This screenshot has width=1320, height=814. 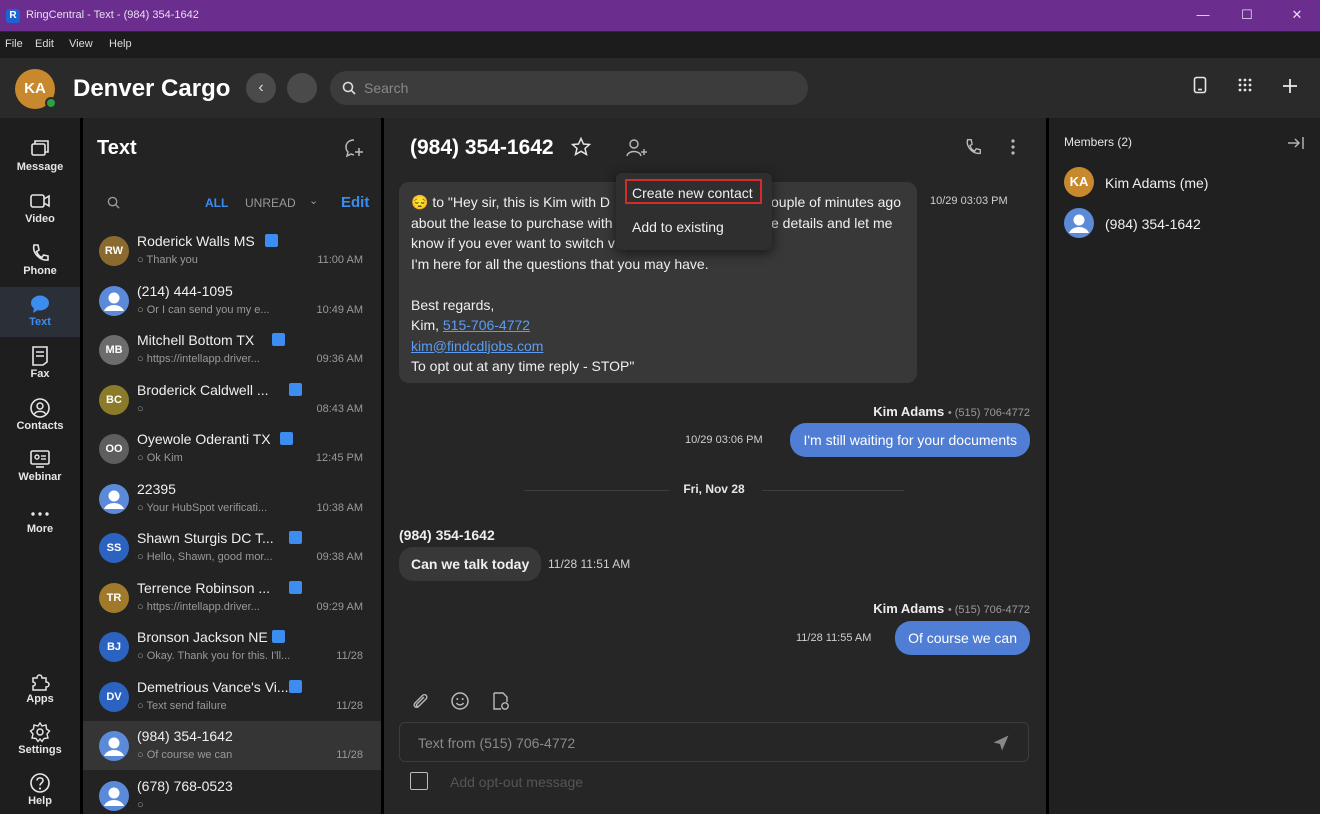 I want to click on member-row: KA Kim Adams (me), so click(x=1184, y=182).